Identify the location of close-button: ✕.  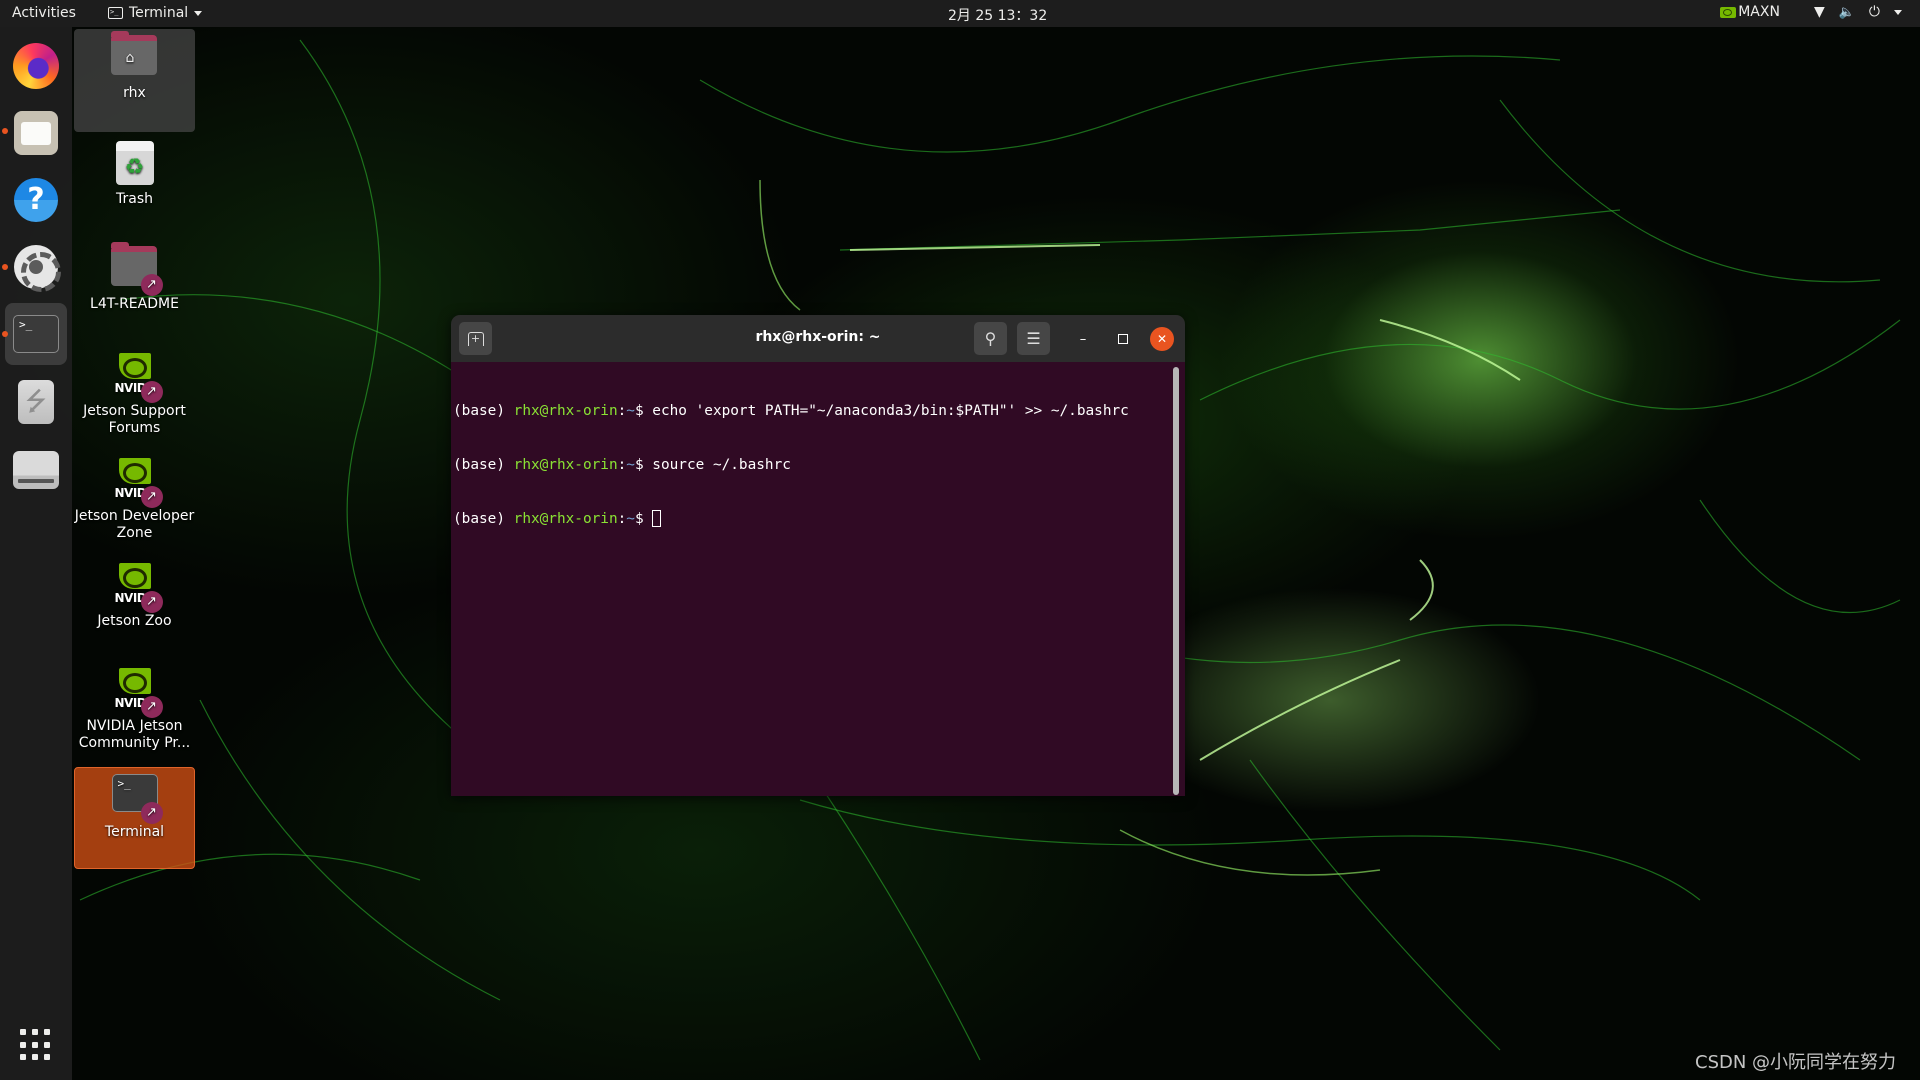
(1162, 339).